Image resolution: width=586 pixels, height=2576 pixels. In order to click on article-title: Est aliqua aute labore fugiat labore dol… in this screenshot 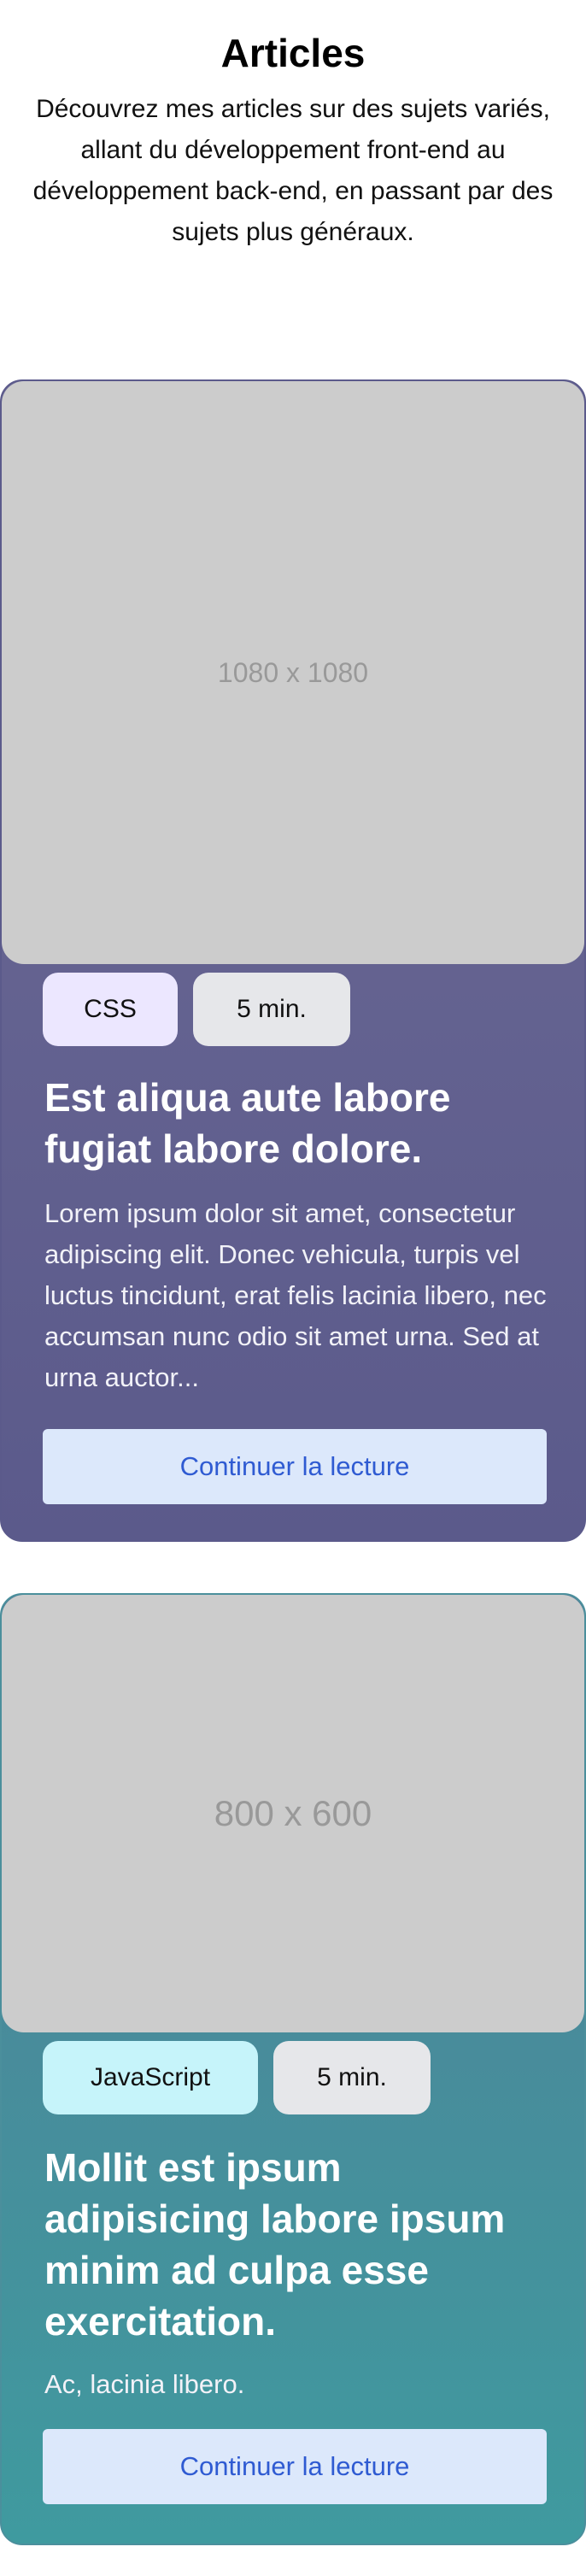, I will do `click(300, 1123)`.